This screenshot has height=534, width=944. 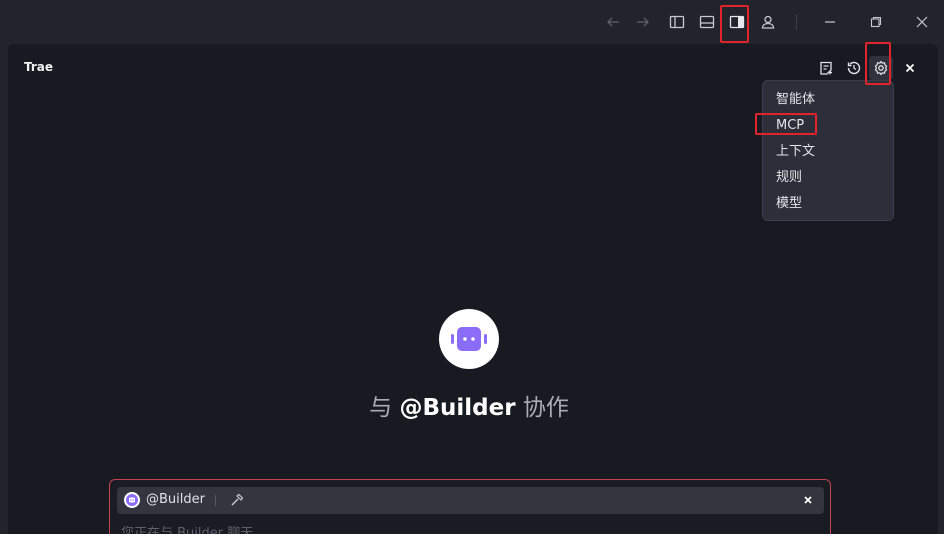 I want to click on menu-item-agents: 智能体, so click(x=828, y=100).